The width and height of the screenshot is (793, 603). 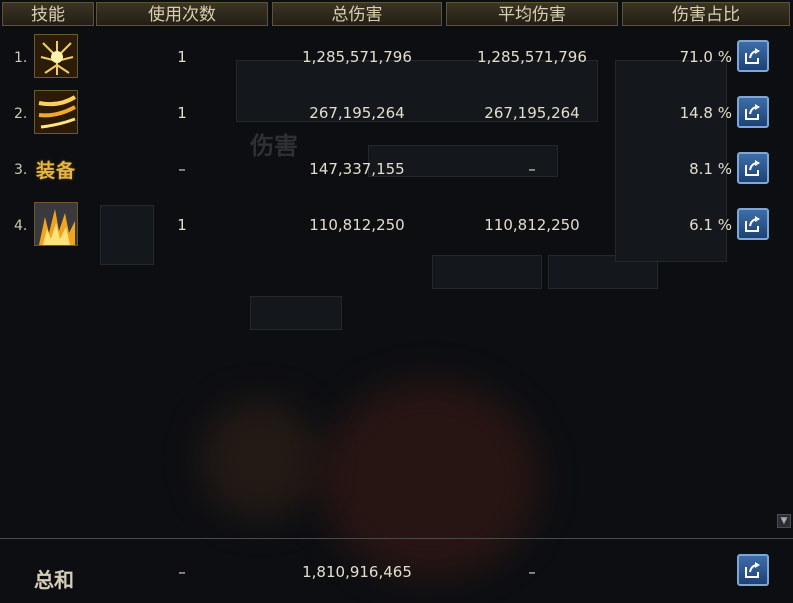 I want to click on scrollbar: ▼, so click(x=784, y=280).